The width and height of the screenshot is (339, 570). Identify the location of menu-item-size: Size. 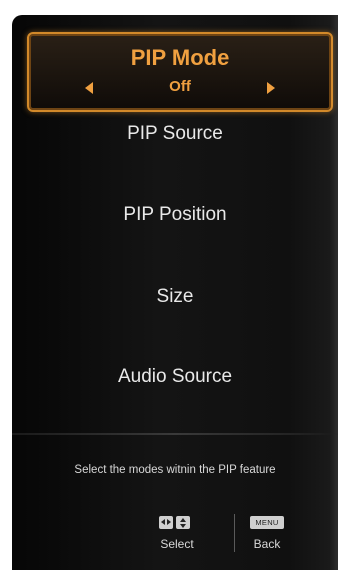
(175, 297).